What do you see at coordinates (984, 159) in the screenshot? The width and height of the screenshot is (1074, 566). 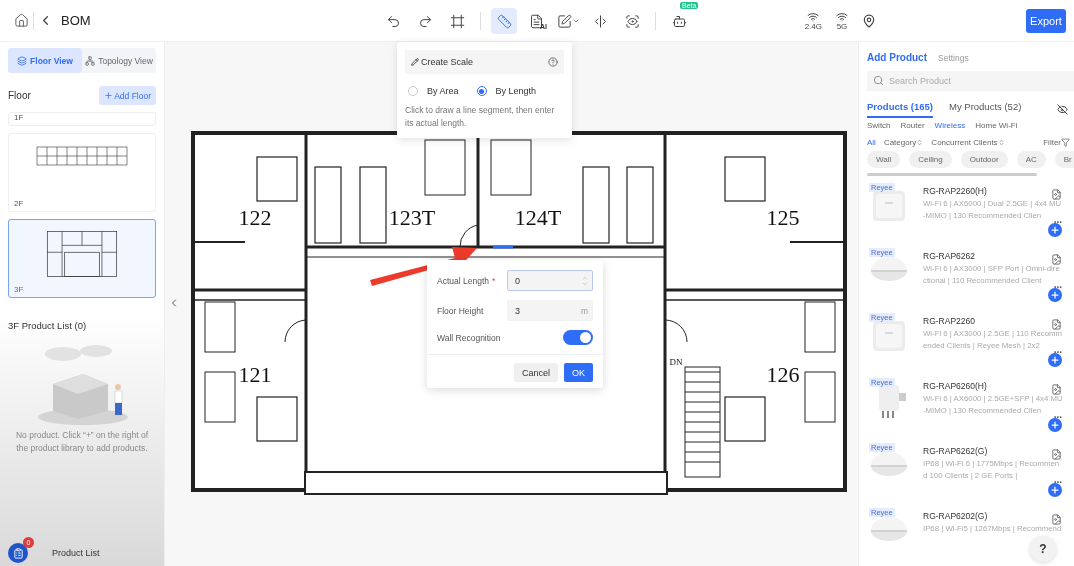 I see `filter-chip: Outdoor` at bounding box center [984, 159].